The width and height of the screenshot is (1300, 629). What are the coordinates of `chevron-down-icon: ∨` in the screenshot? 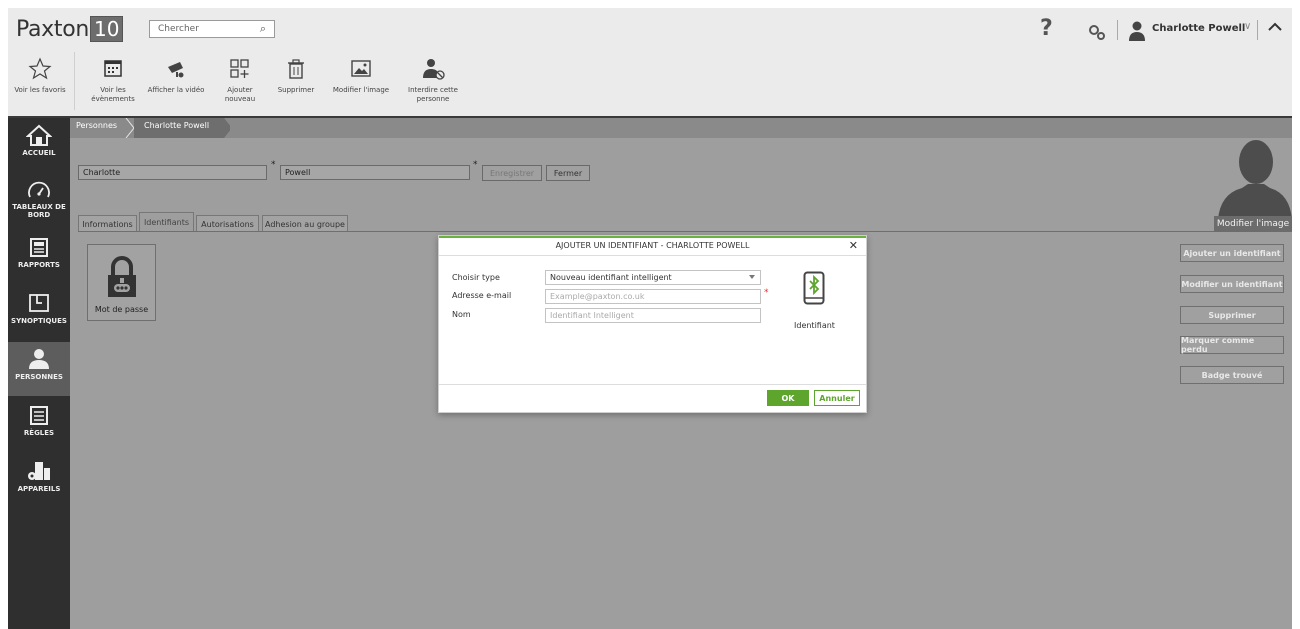 It's located at (1247, 26).